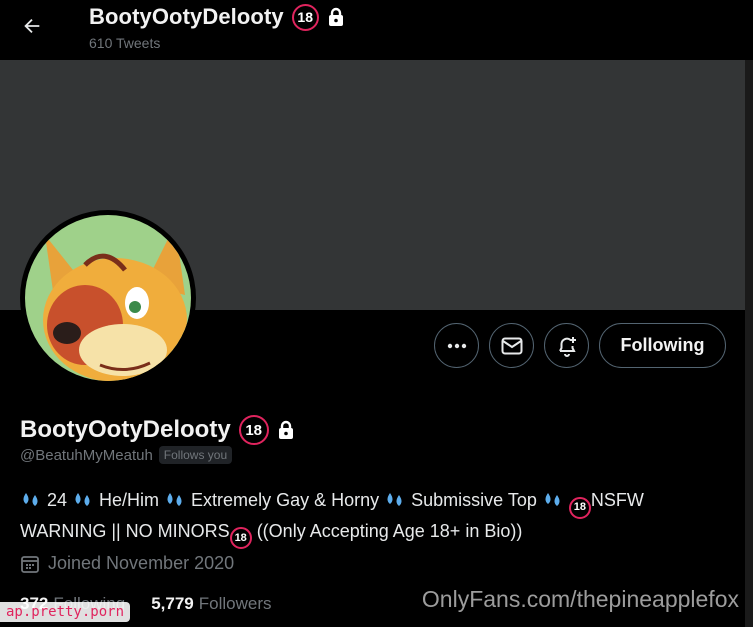 This screenshot has height=627, width=753. I want to click on envelope-icon, so click(511, 345).